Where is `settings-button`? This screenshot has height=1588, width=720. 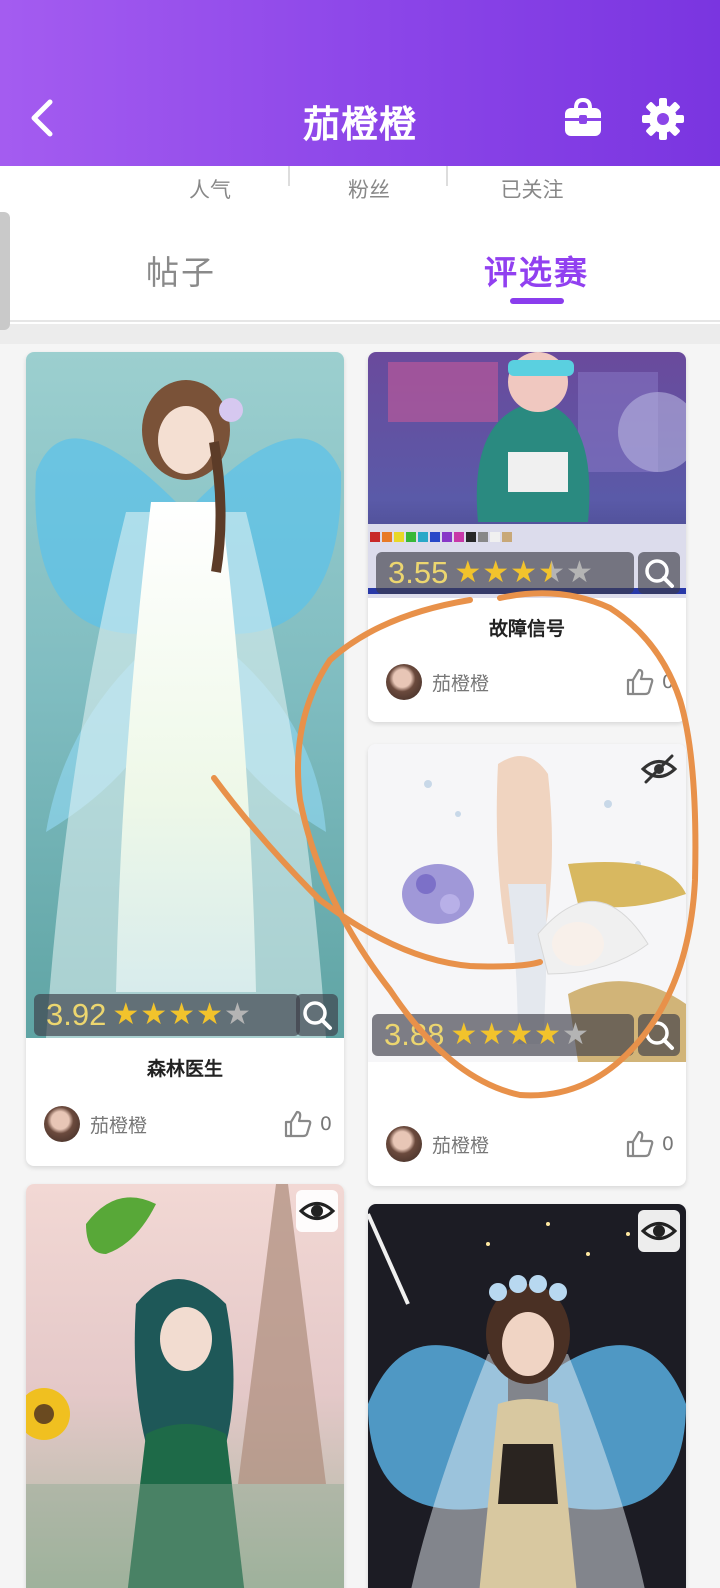
settings-button is located at coordinates (663, 119).